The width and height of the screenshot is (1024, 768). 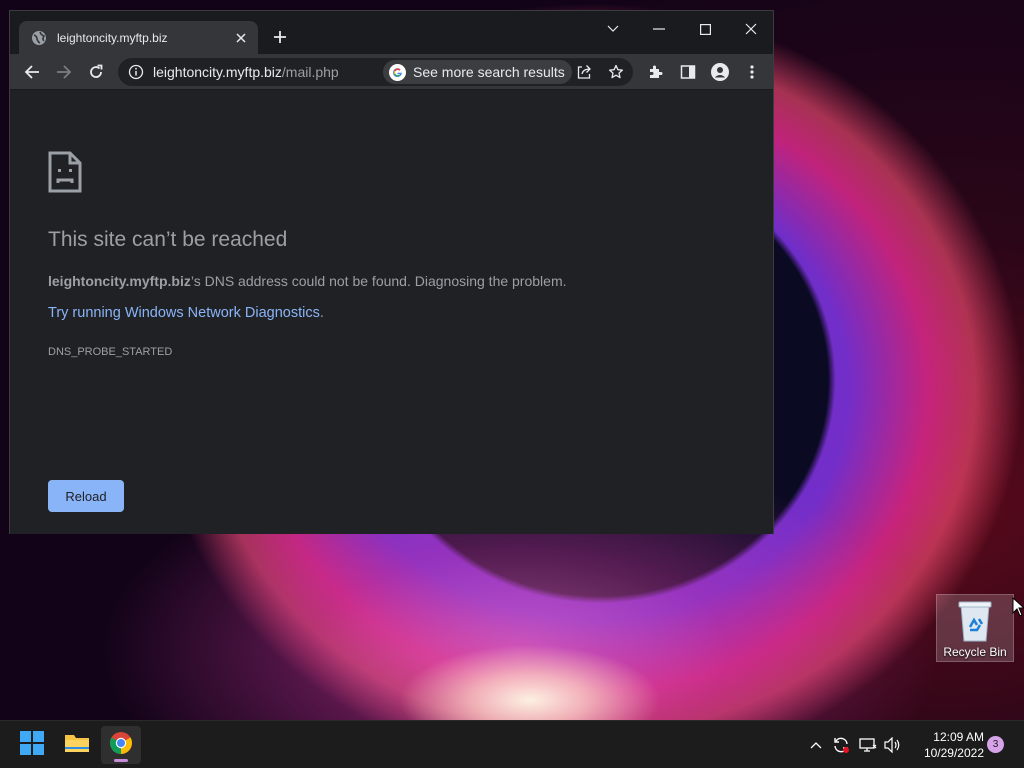 What do you see at coordinates (121, 760) in the screenshot?
I see `active-indicator` at bounding box center [121, 760].